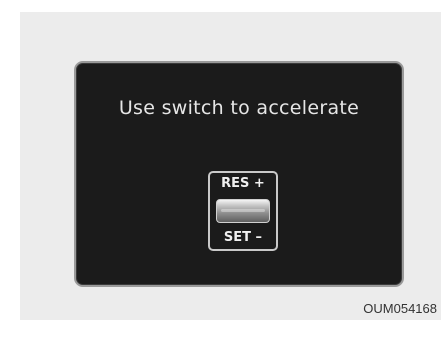  I want to click on res-set-switch-icon: RES + SET –, so click(243, 211).